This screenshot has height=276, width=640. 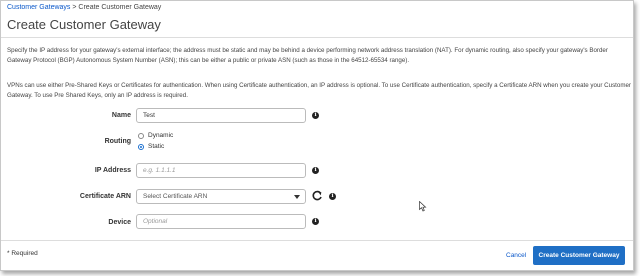 I want to click on caret-down-icon, so click(x=297, y=197).